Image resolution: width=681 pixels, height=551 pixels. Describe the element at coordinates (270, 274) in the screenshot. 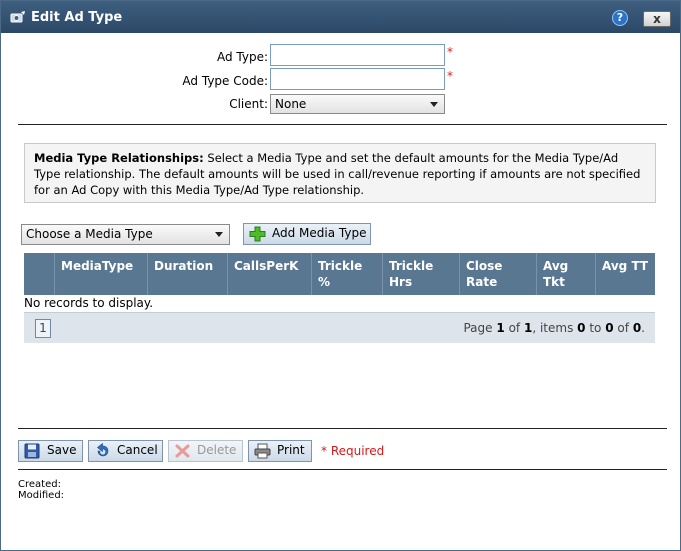

I see `grid-col-callsperk: CallsPerK` at that location.